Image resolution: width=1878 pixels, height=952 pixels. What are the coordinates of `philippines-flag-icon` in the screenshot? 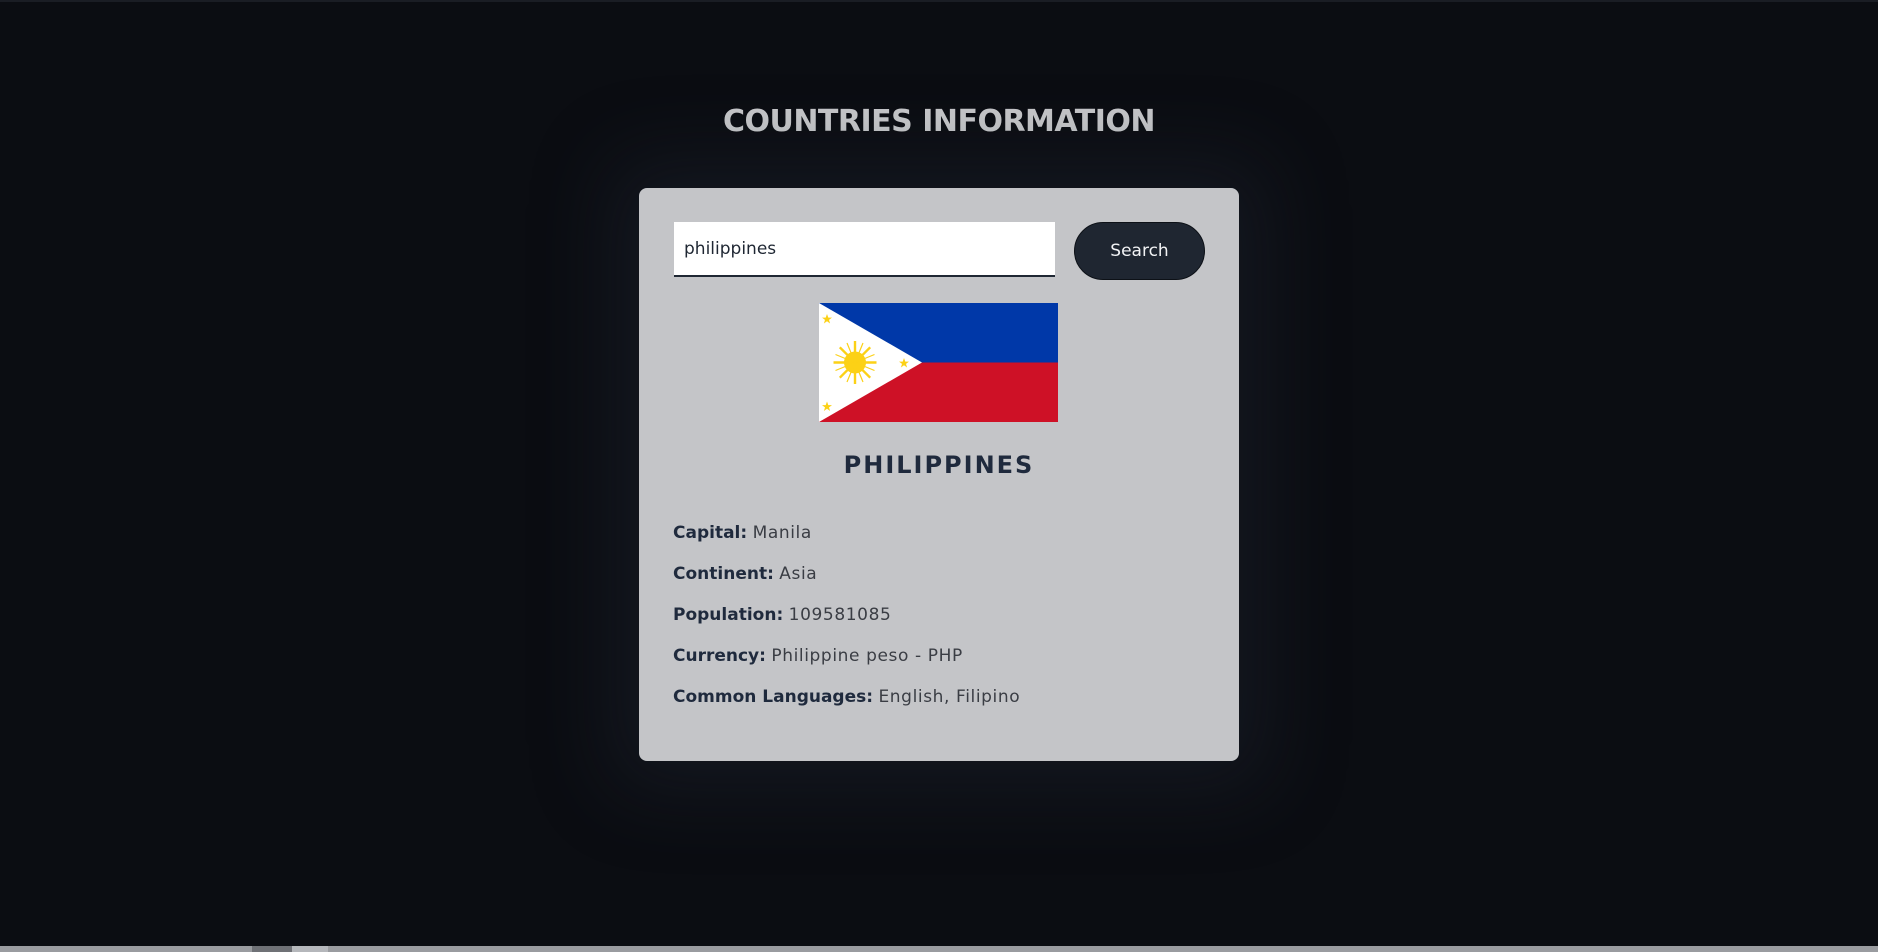 It's located at (938, 362).